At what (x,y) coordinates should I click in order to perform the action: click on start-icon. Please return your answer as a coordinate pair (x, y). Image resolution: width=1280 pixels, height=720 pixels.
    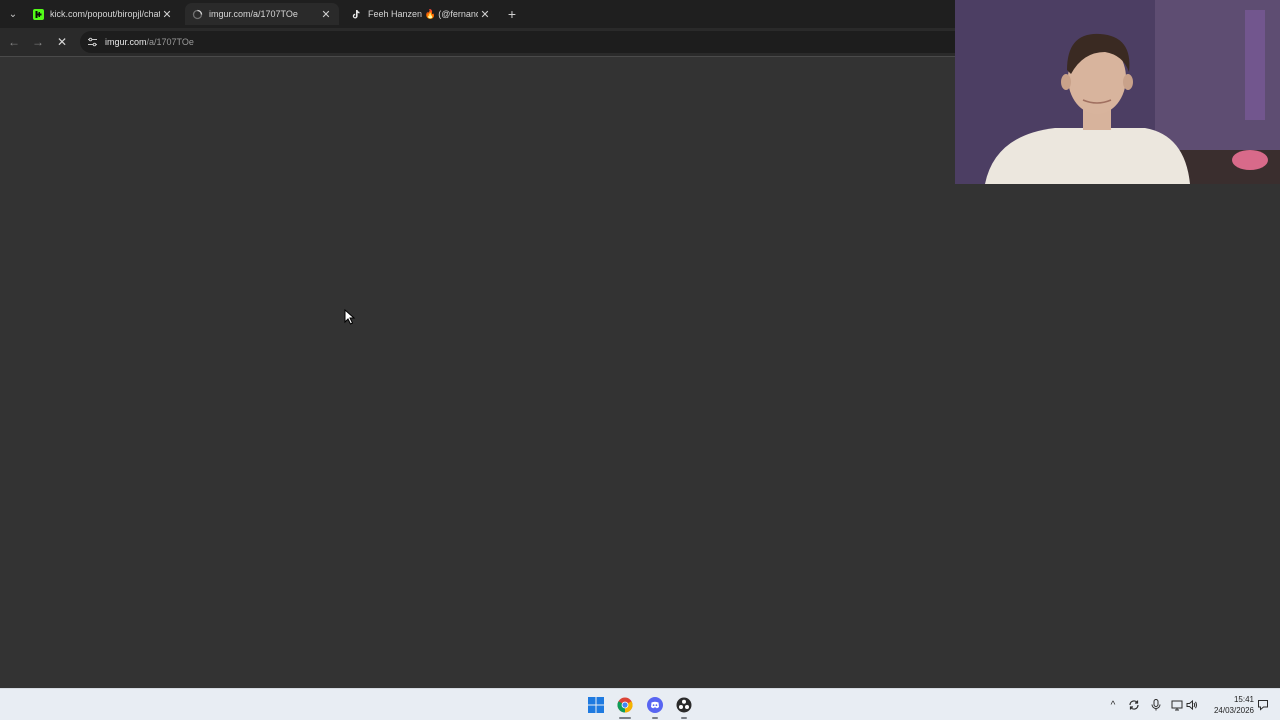
    Looking at the image, I should click on (596, 705).